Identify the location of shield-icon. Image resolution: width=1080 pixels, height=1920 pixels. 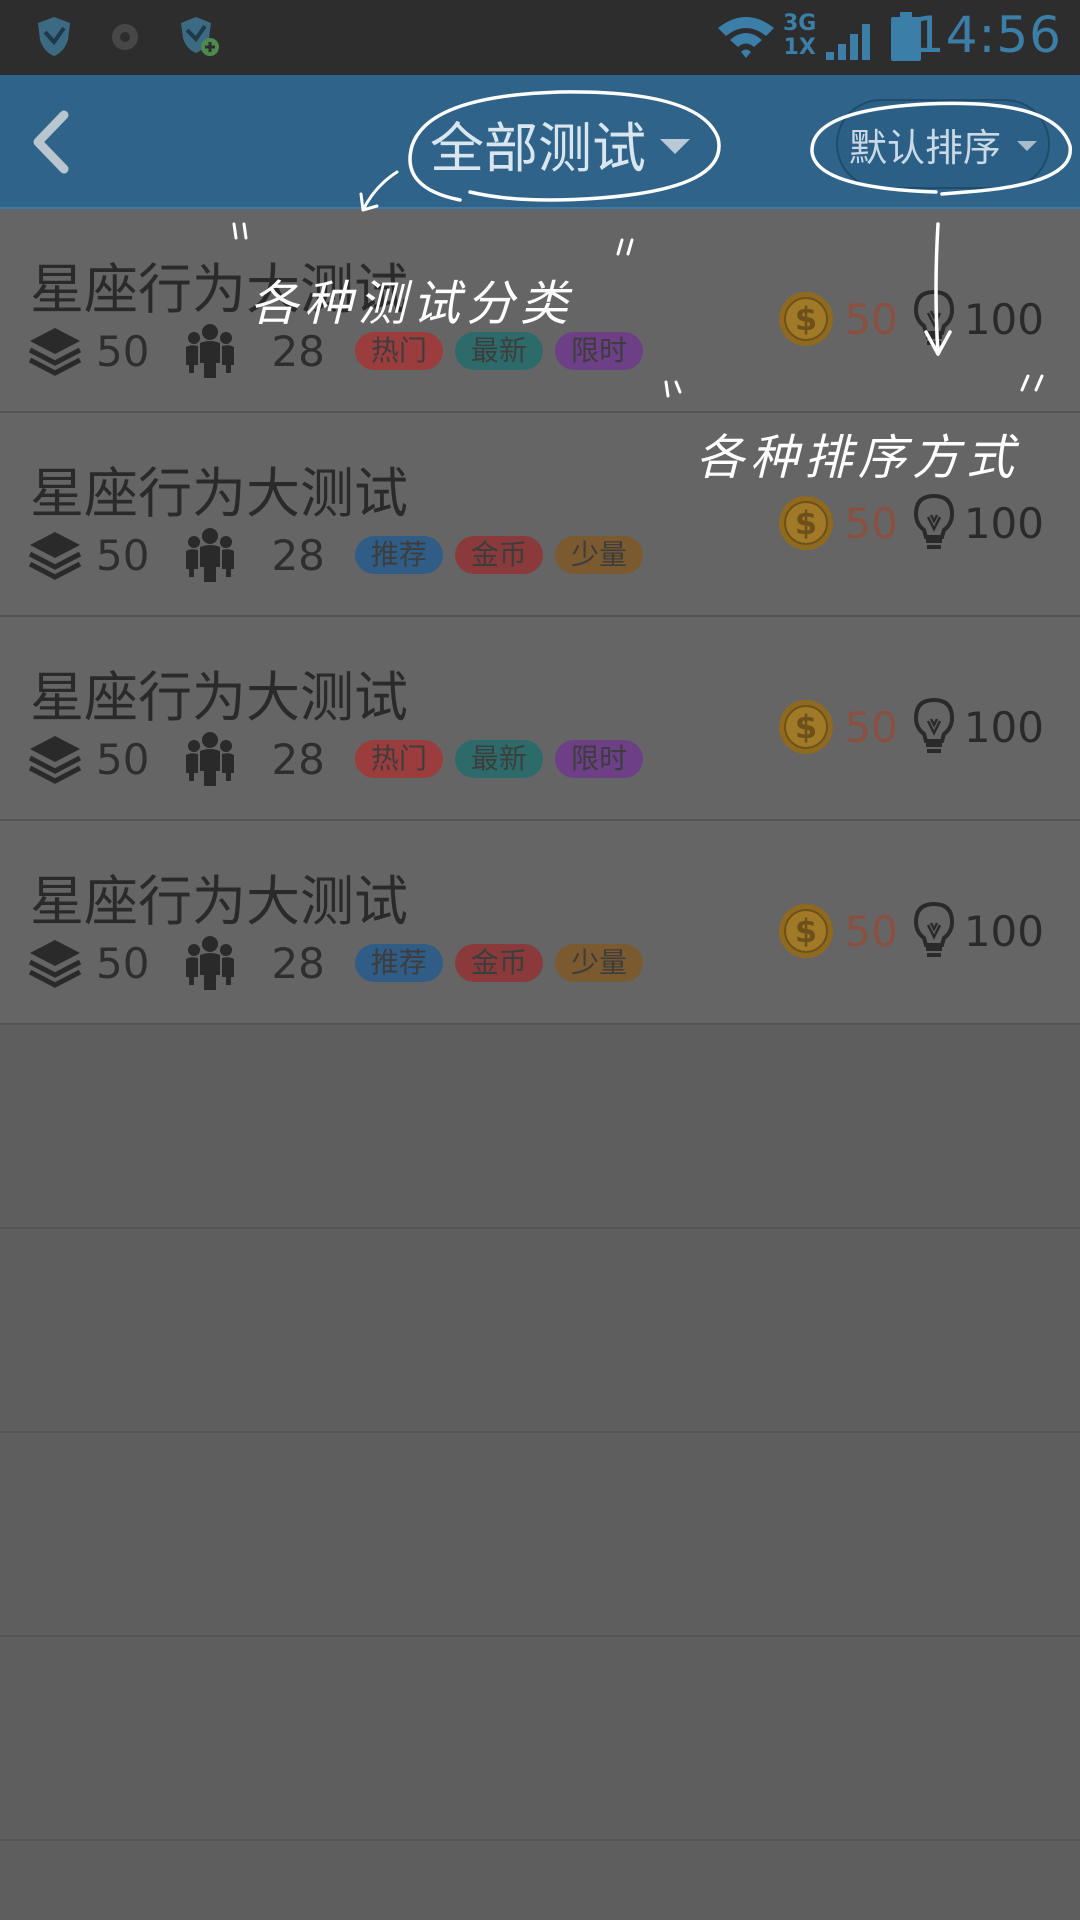
(54, 36).